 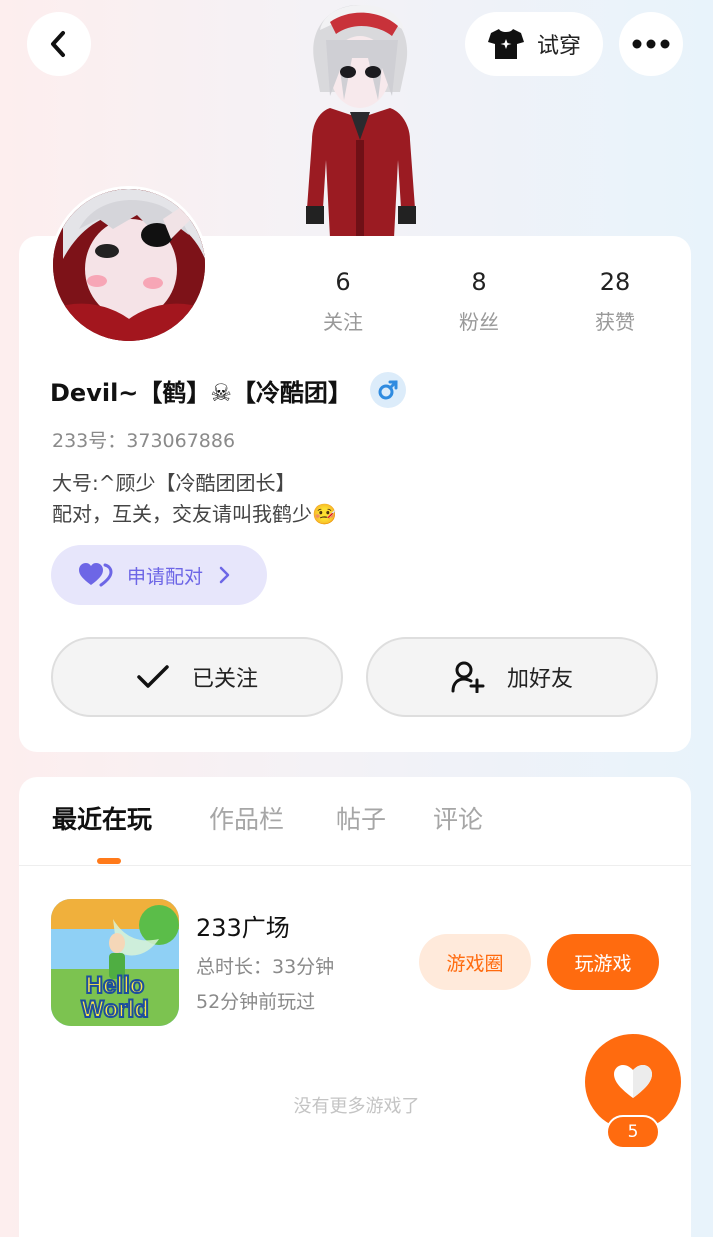 I want to click on game-last-played: 52分钟前玩过, so click(x=256, y=1002).